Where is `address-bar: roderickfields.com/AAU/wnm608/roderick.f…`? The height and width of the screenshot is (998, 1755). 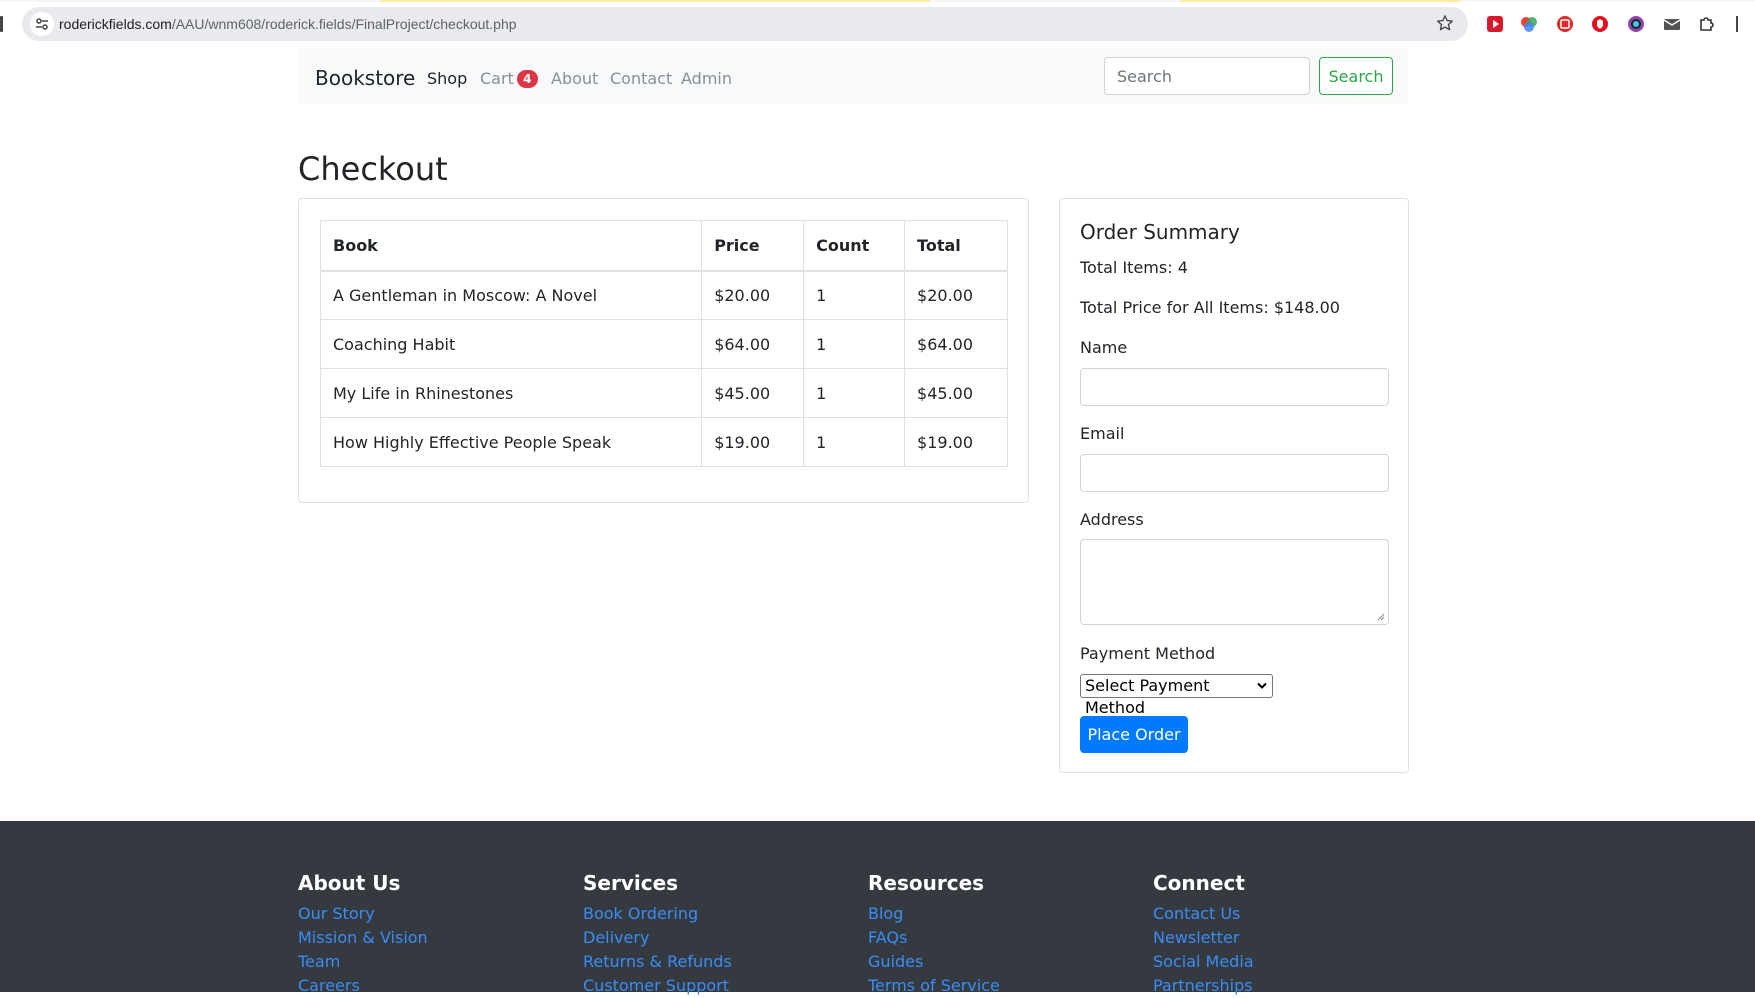 address-bar: roderickfields.com/AAU/wnm608/roderick.f… is located at coordinates (745, 24).